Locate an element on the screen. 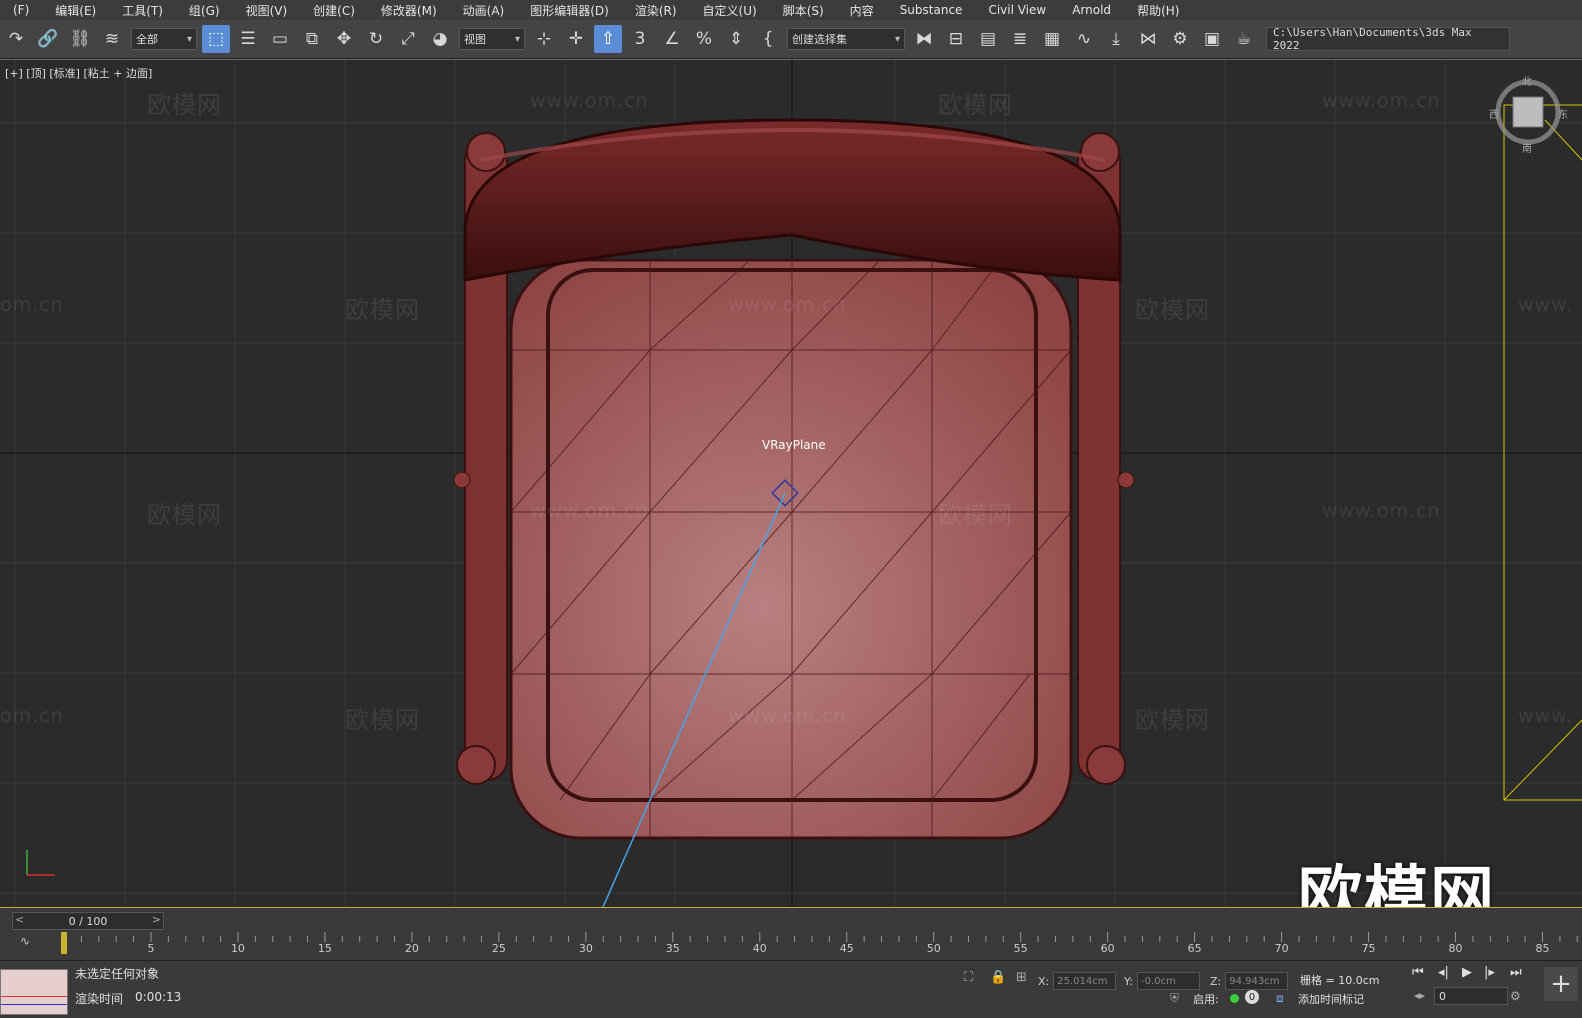  rotate-icon: ↻ is located at coordinates (376, 39).